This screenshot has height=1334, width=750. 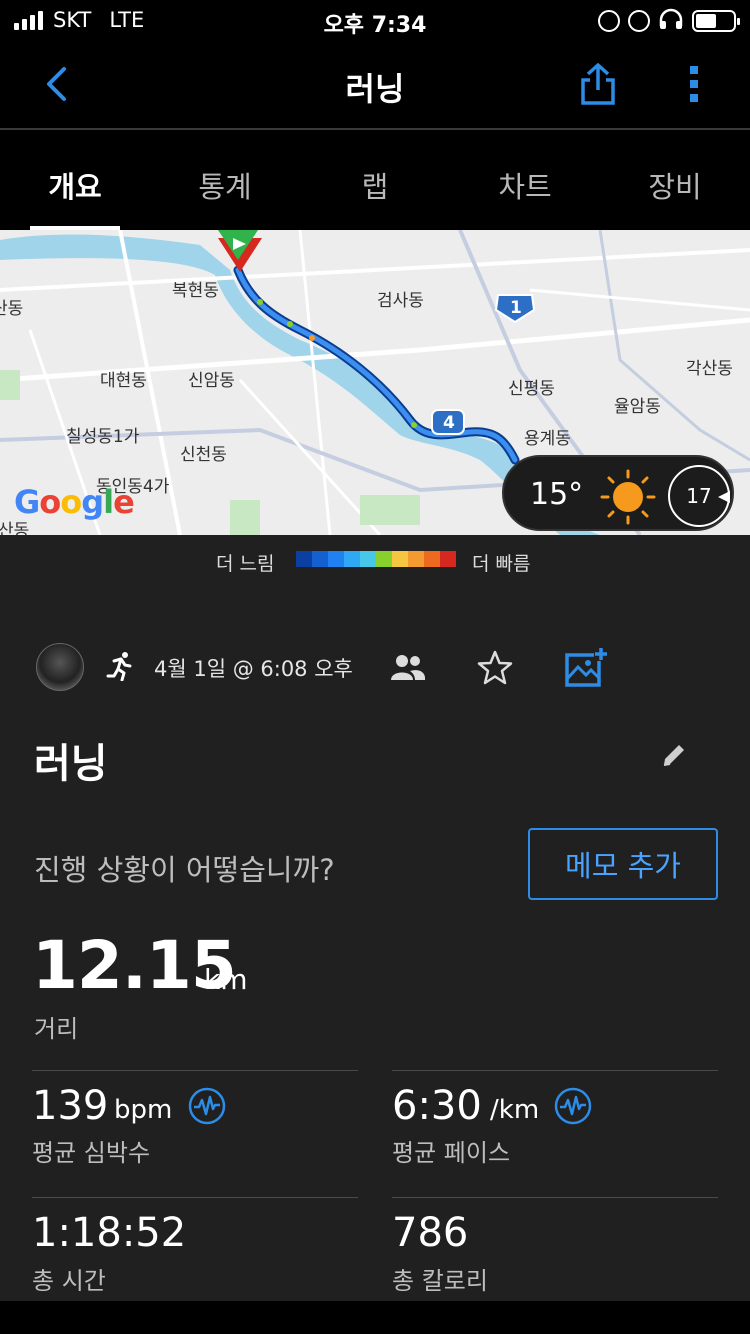 What do you see at coordinates (123, 381) in the screenshot?
I see `map-label: 대현동` at bounding box center [123, 381].